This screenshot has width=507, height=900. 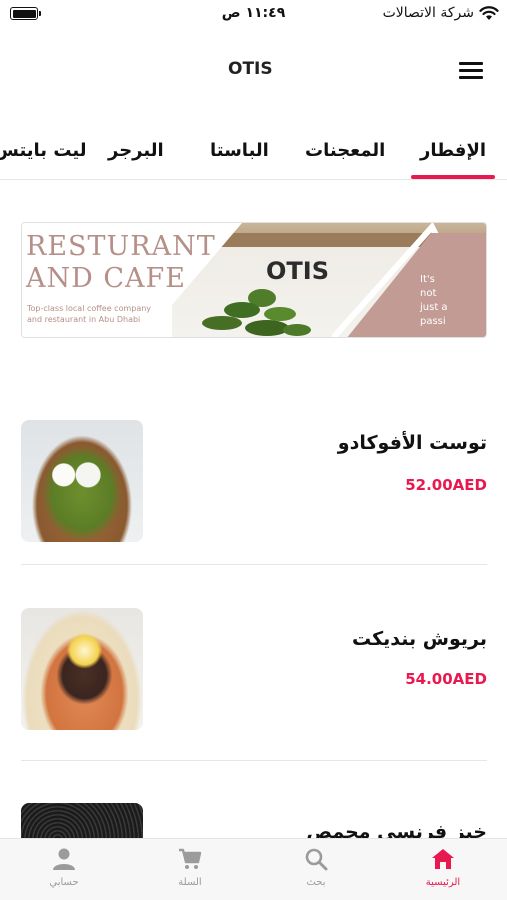 What do you see at coordinates (253, 15) in the screenshot?
I see `status-bar: ١١:٤٩ ص شركة الاتصالات` at bounding box center [253, 15].